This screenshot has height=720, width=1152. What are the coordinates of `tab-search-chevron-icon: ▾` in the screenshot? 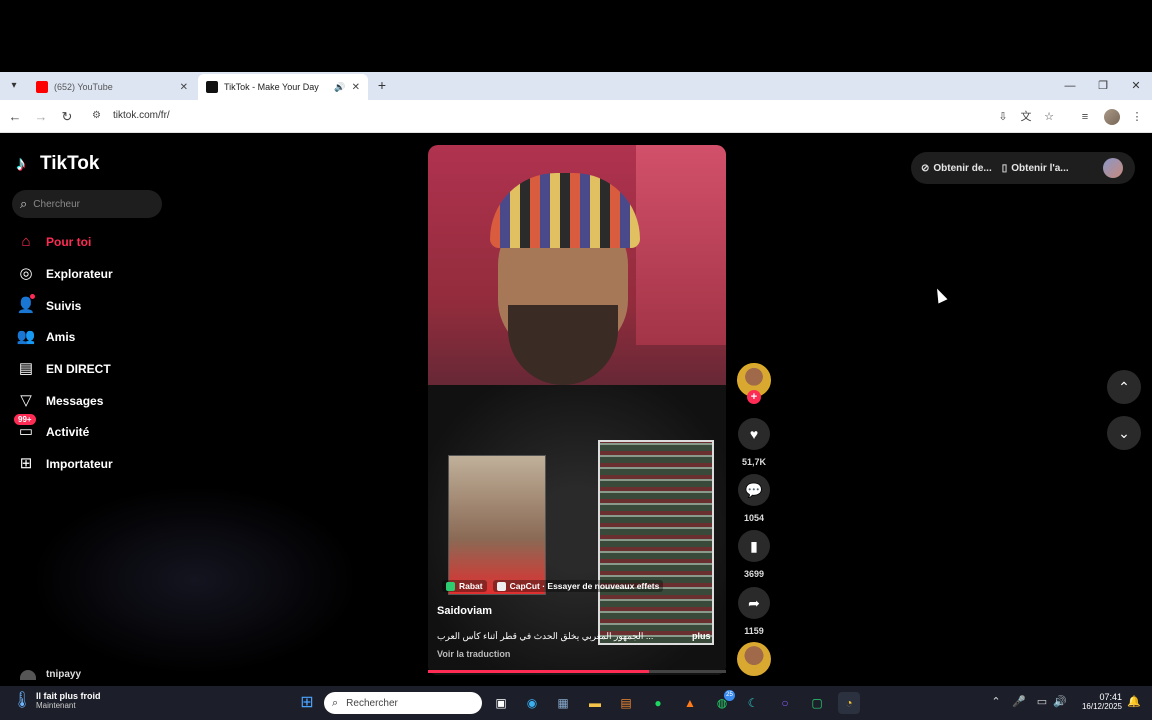 It's located at (14, 86).